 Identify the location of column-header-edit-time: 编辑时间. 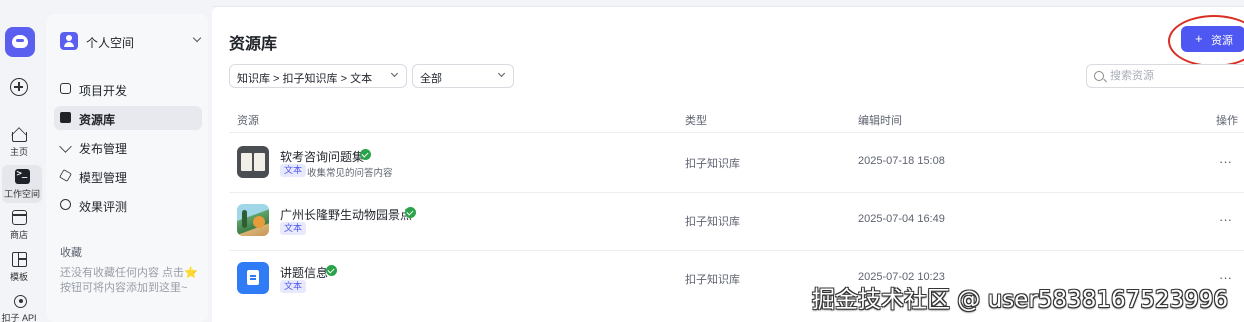
(880, 121).